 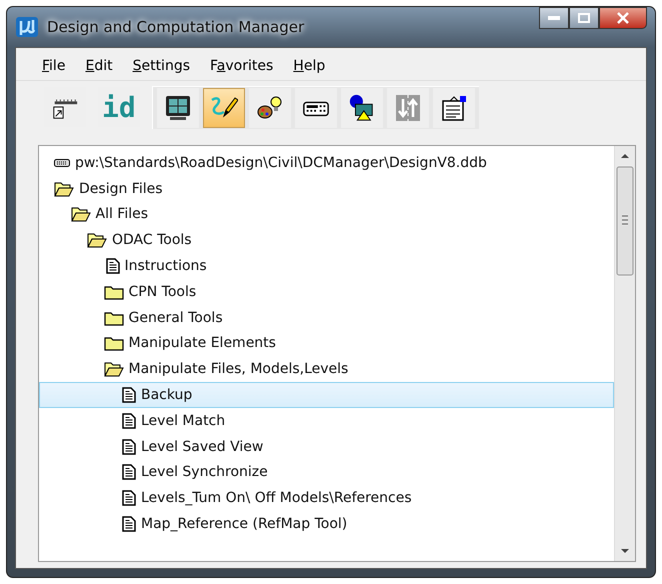 I want to click on tree-item: General Tools, so click(x=326, y=317).